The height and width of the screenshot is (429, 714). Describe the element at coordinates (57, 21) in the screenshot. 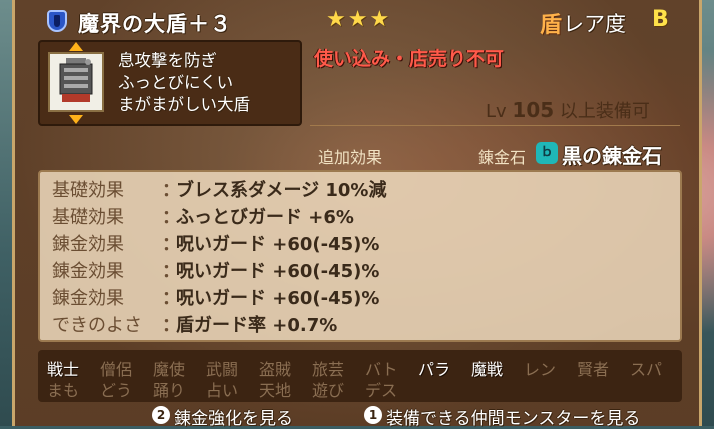

I see `shield-category-icon` at that location.